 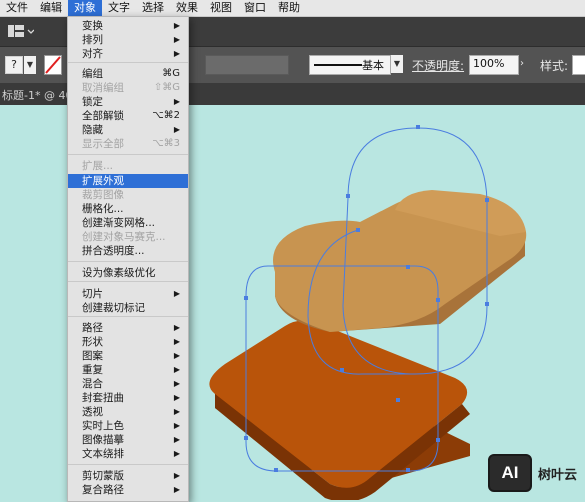 I want to click on menu-help: 帮助, so click(x=289, y=8).